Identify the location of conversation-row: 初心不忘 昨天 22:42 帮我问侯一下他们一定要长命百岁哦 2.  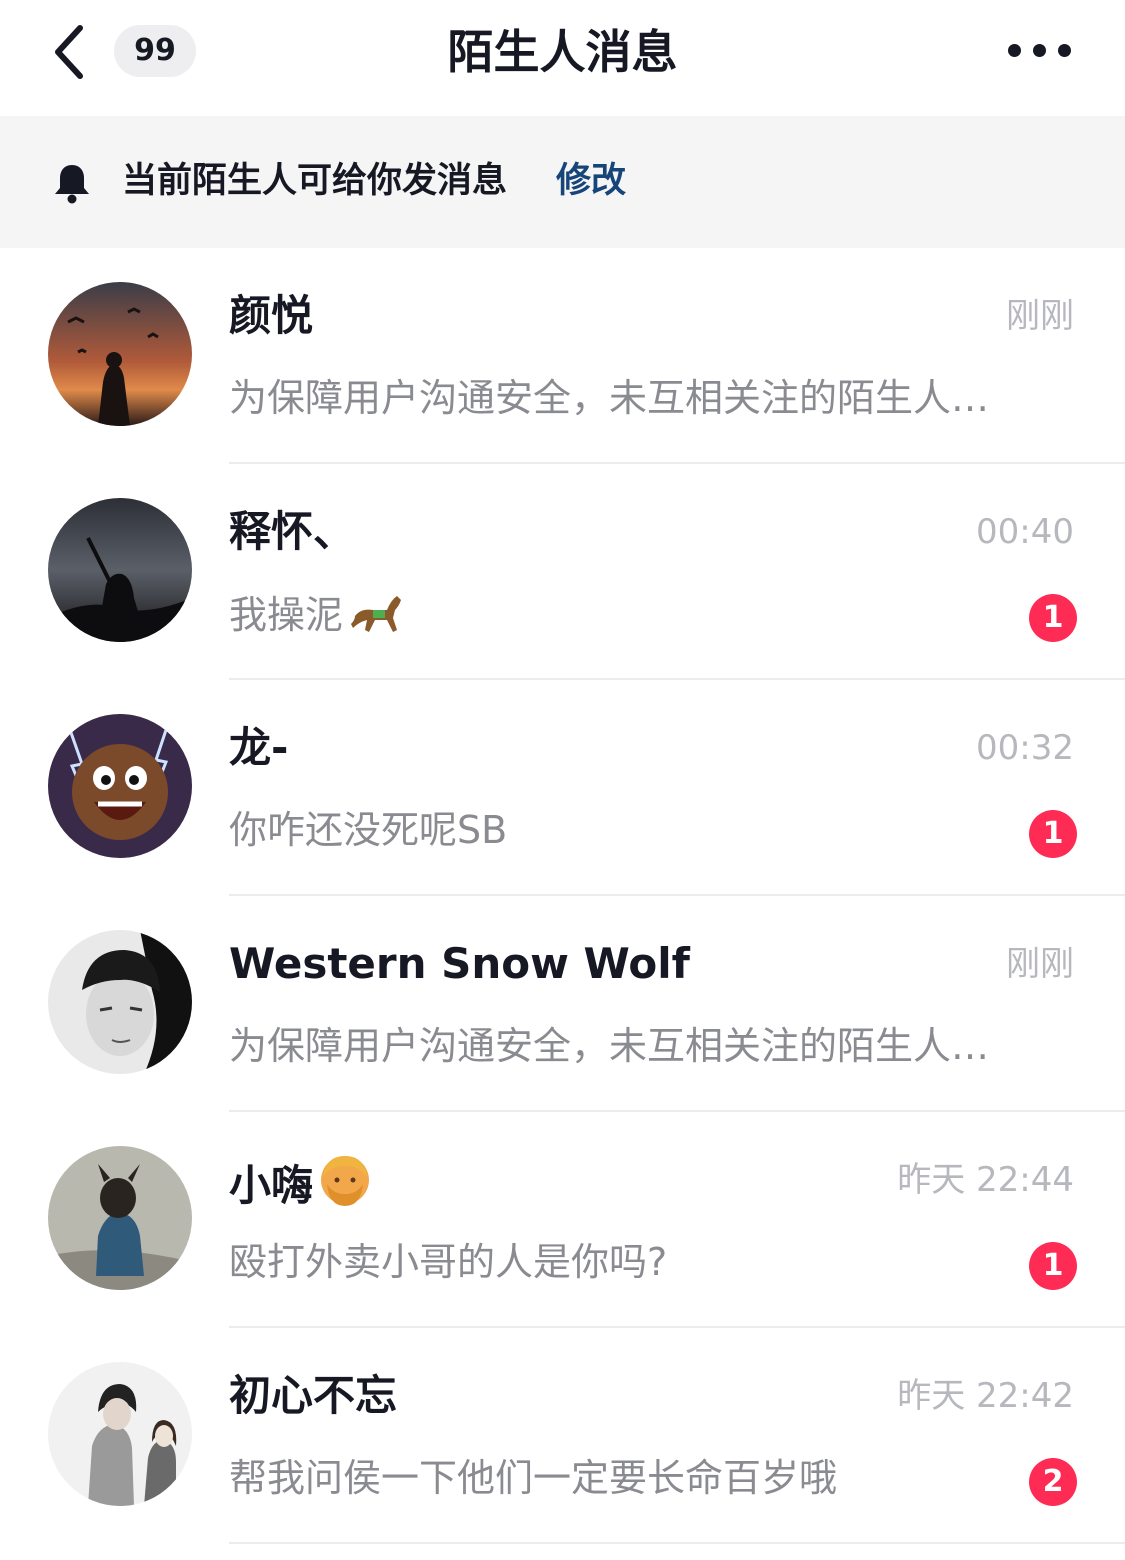
(562, 1436).